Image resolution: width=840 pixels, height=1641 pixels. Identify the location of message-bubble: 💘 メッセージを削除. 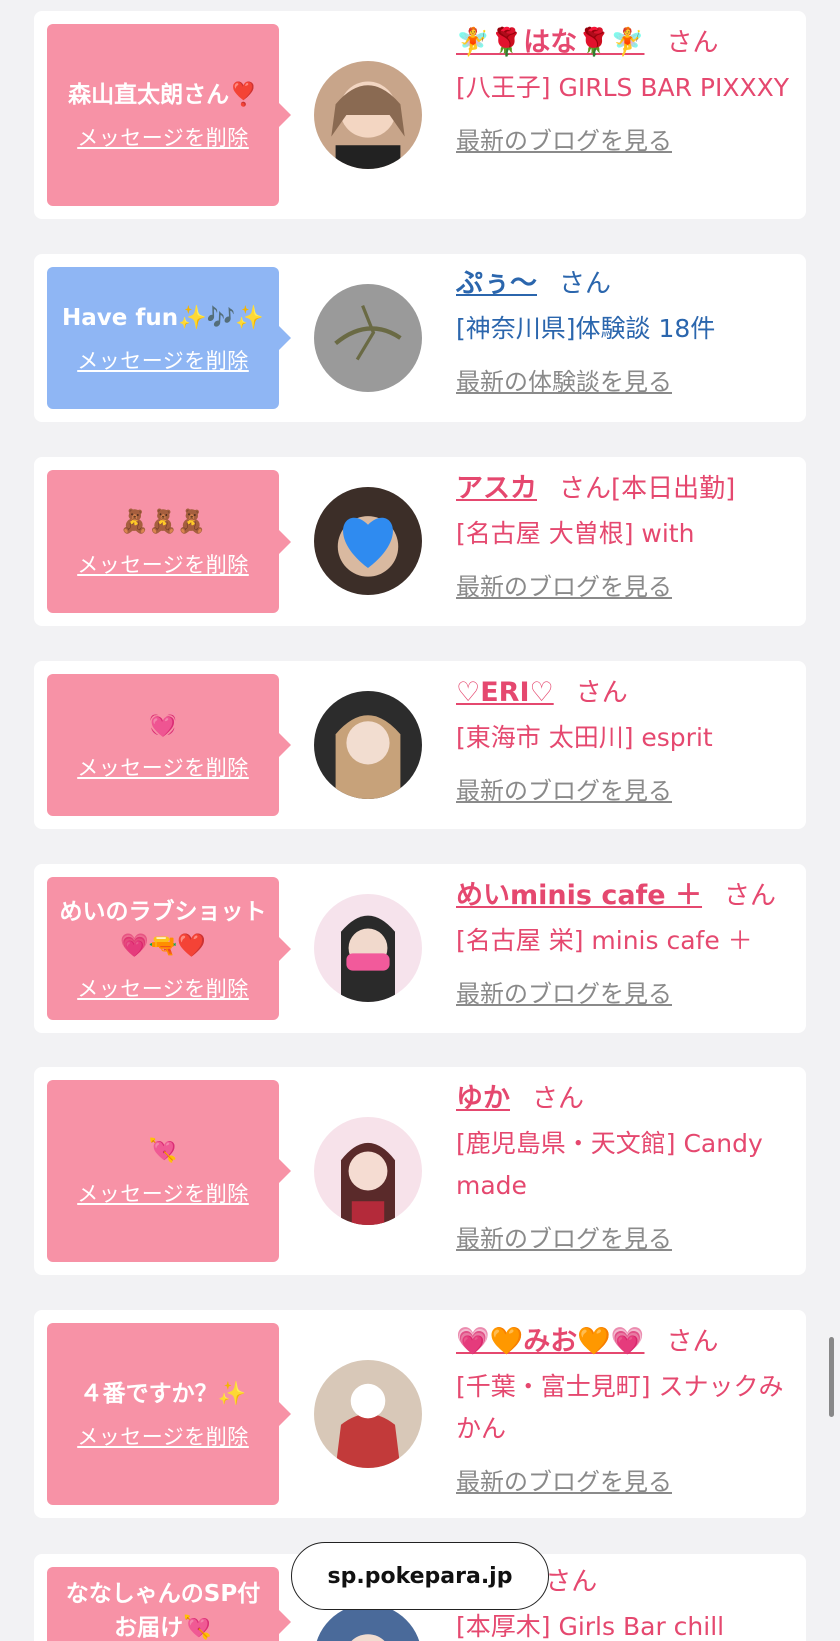
(169, 1171).